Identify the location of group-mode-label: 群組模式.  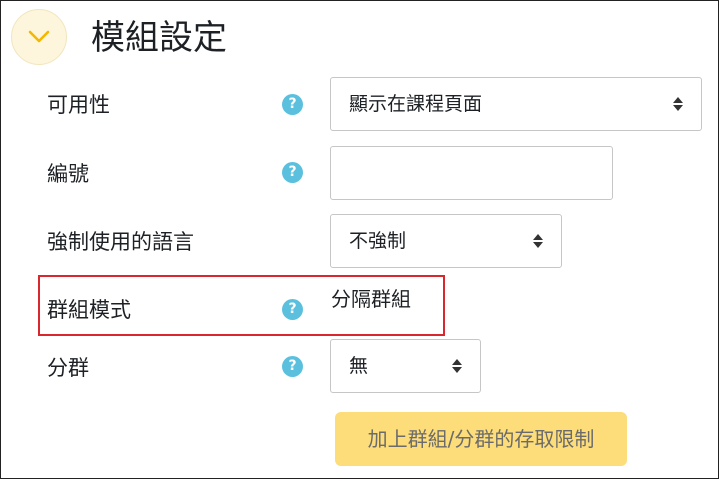
(89, 310).